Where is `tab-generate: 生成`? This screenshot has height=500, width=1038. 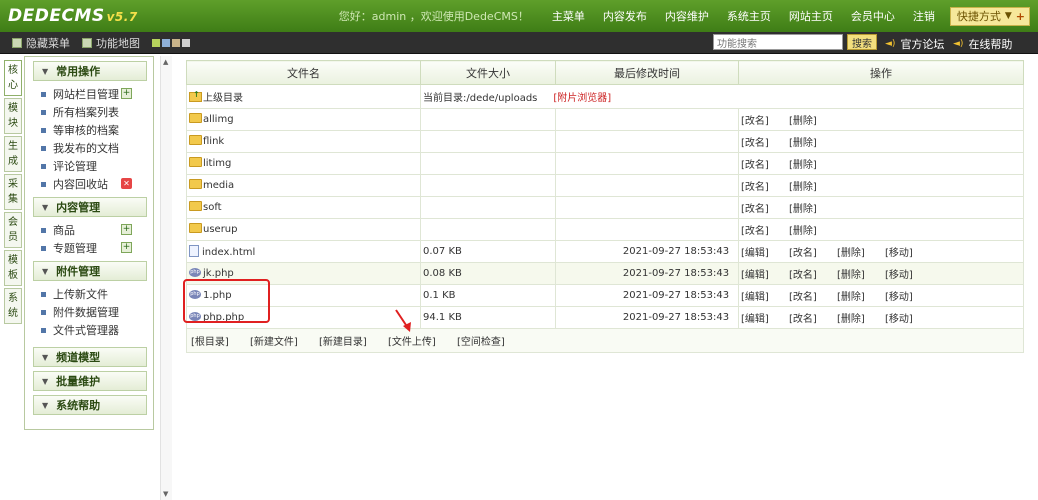 tab-generate: 生成 is located at coordinates (13, 154).